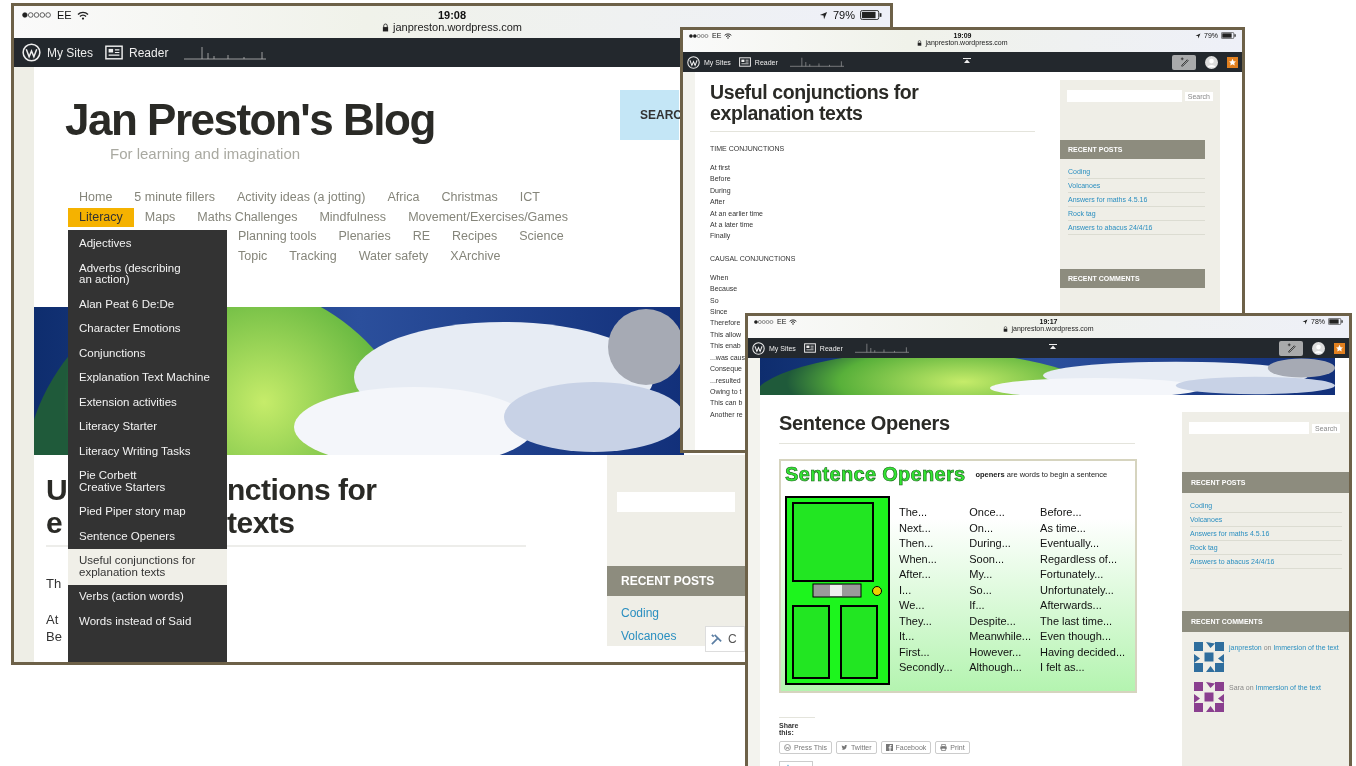 This screenshot has width=1356, height=766. What do you see at coordinates (457, 27) in the screenshot?
I see `url-text: janpreston.wordpress.com` at bounding box center [457, 27].